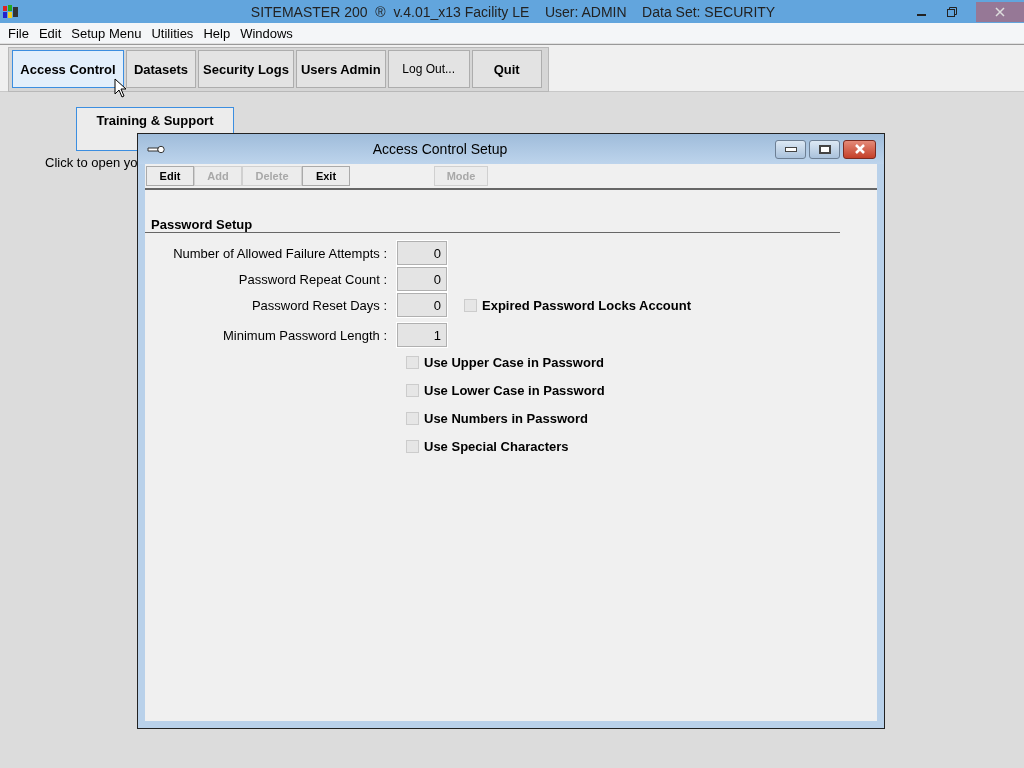 This screenshot has height=768, width=1024. What do you see at coordinates (312, 279) in the screenshot?
I see `field-label: Password Repeat Count :` at bounding box center [312, 279].